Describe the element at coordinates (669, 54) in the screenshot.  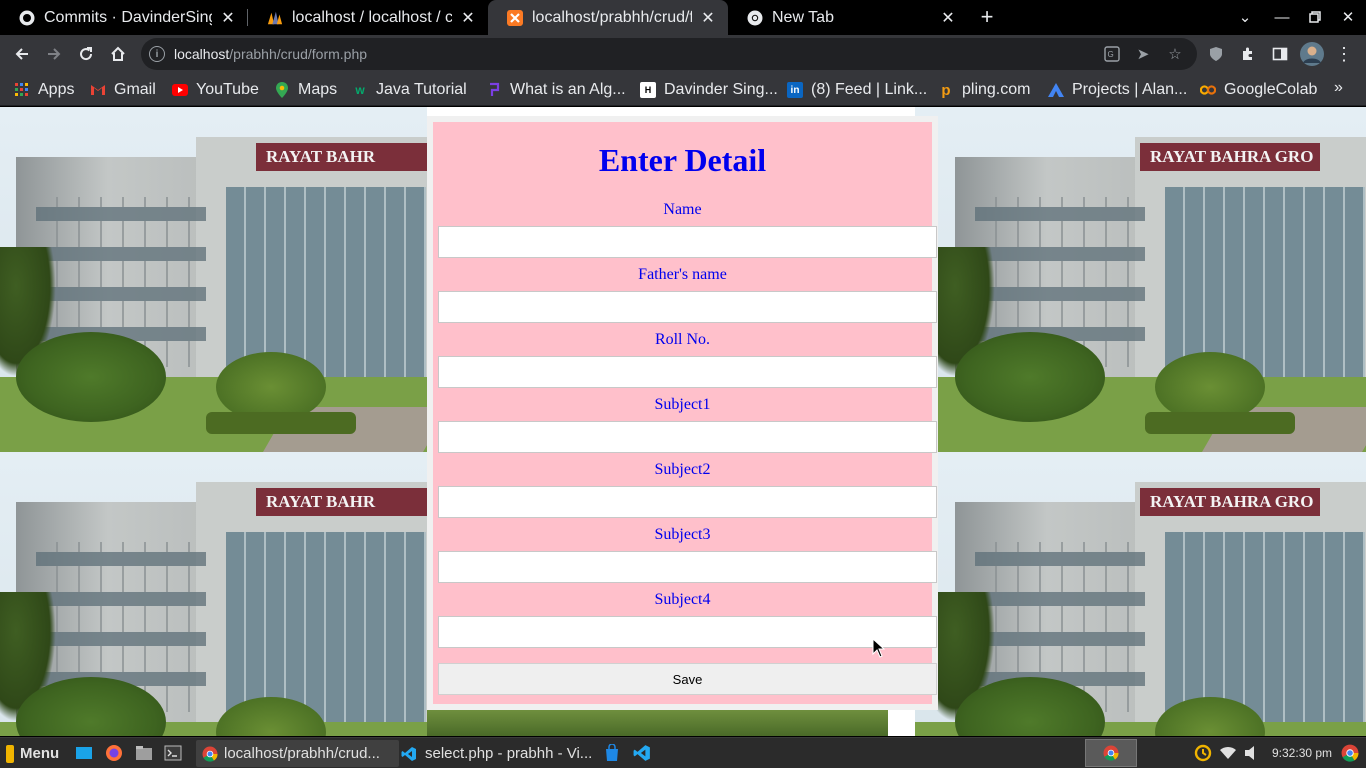
I see `address-bar: i localhost/prabhh/crud/form.php G ➤ ☆` at that location.